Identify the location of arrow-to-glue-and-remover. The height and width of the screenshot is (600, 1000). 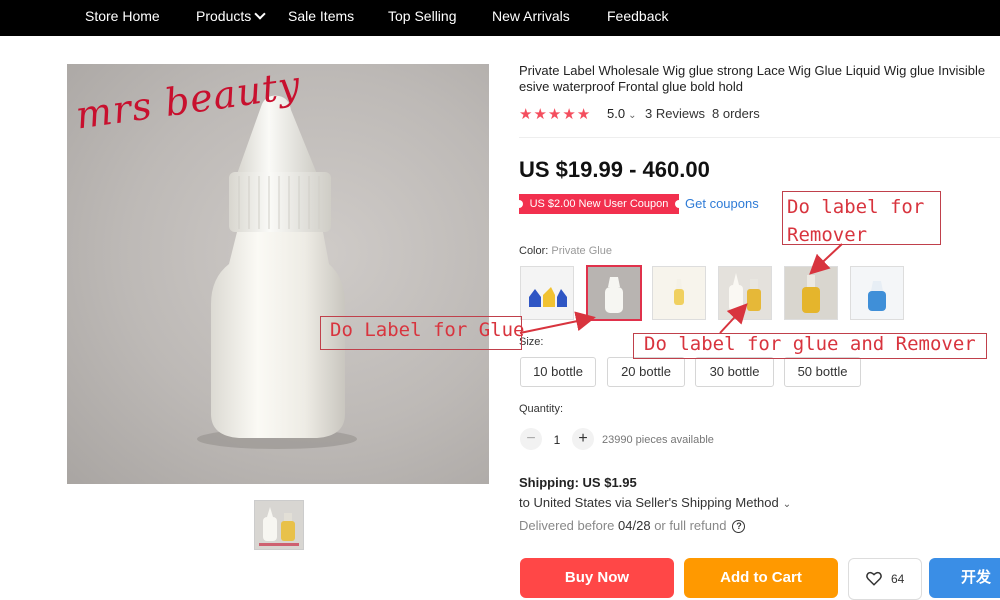
(733, 318).